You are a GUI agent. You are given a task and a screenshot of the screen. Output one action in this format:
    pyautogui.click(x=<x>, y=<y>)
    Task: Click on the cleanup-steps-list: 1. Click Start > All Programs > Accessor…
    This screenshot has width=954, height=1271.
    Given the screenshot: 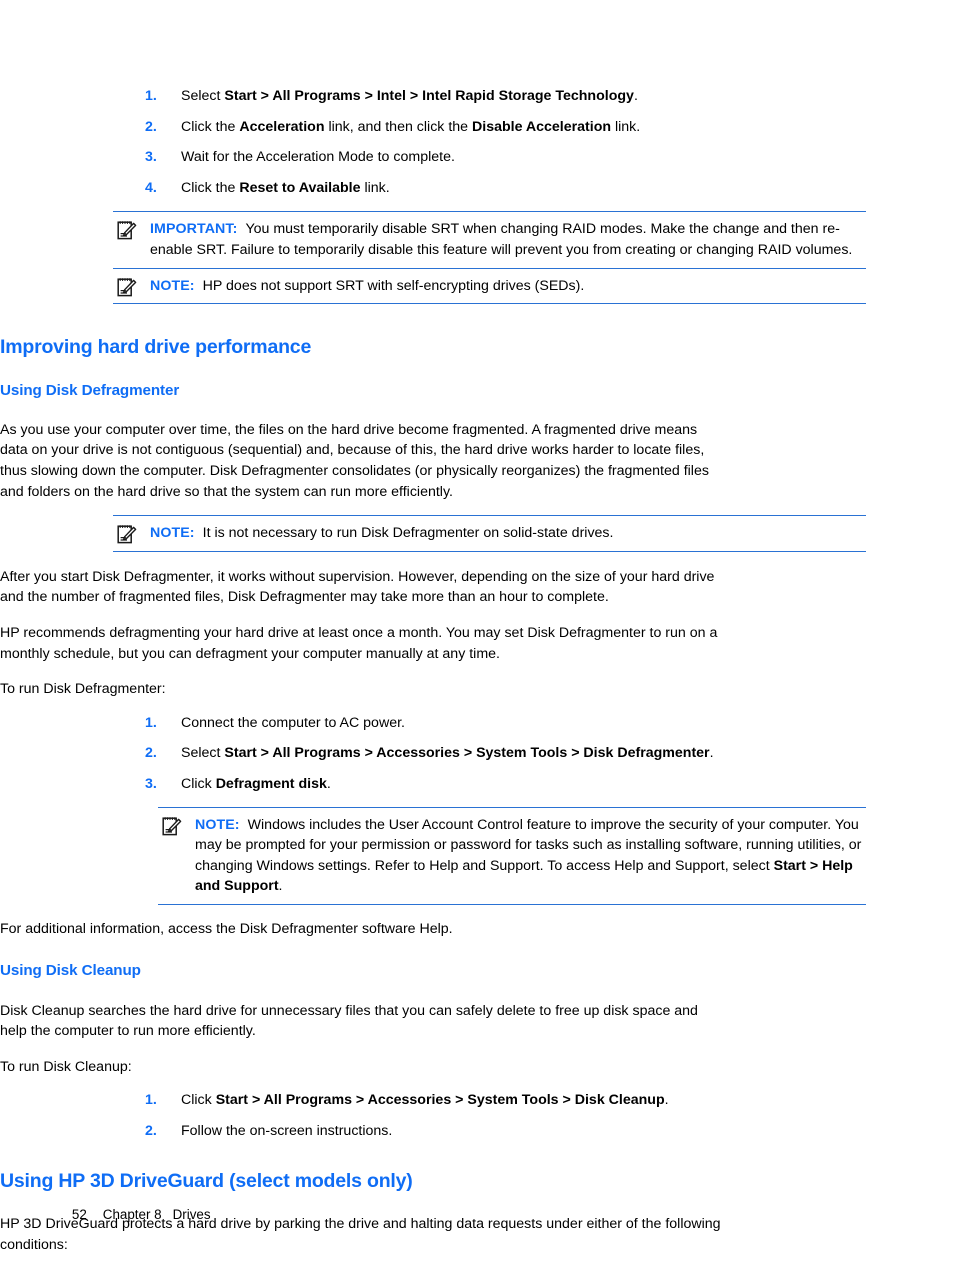 What is the action you would take?
    pyautogui.click(x=477, y=1115)
    